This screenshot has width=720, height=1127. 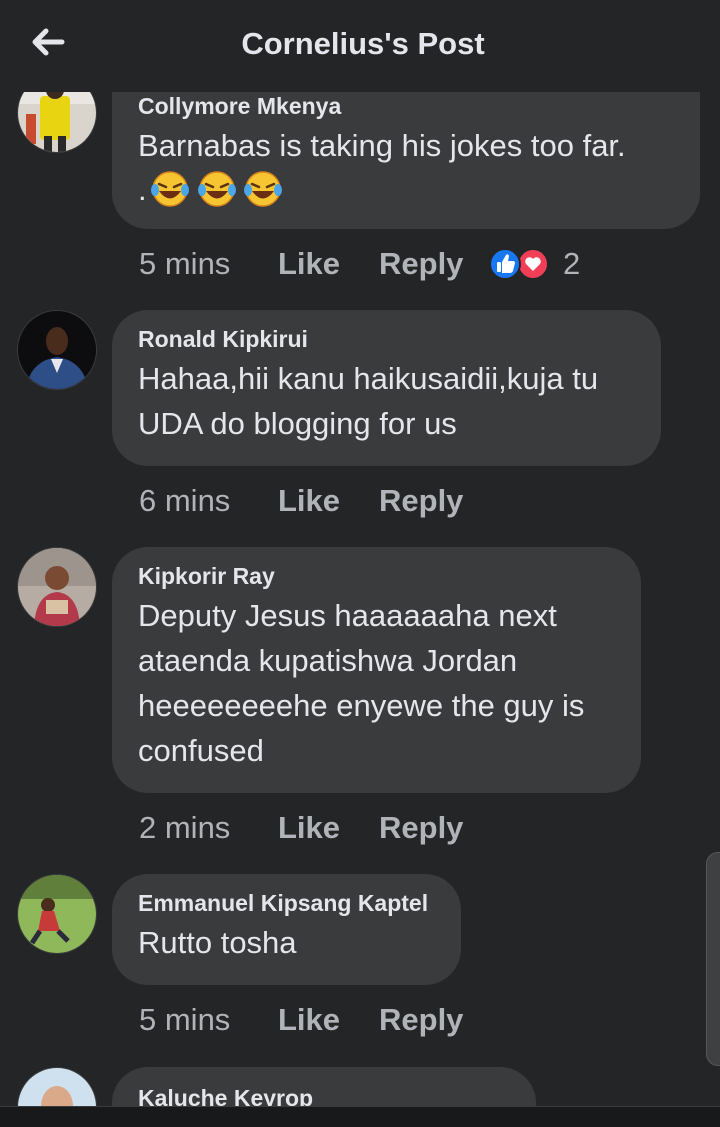 I want to click on comment-actions: 5 mins Like Reply 2, so click(x=379, y=264).